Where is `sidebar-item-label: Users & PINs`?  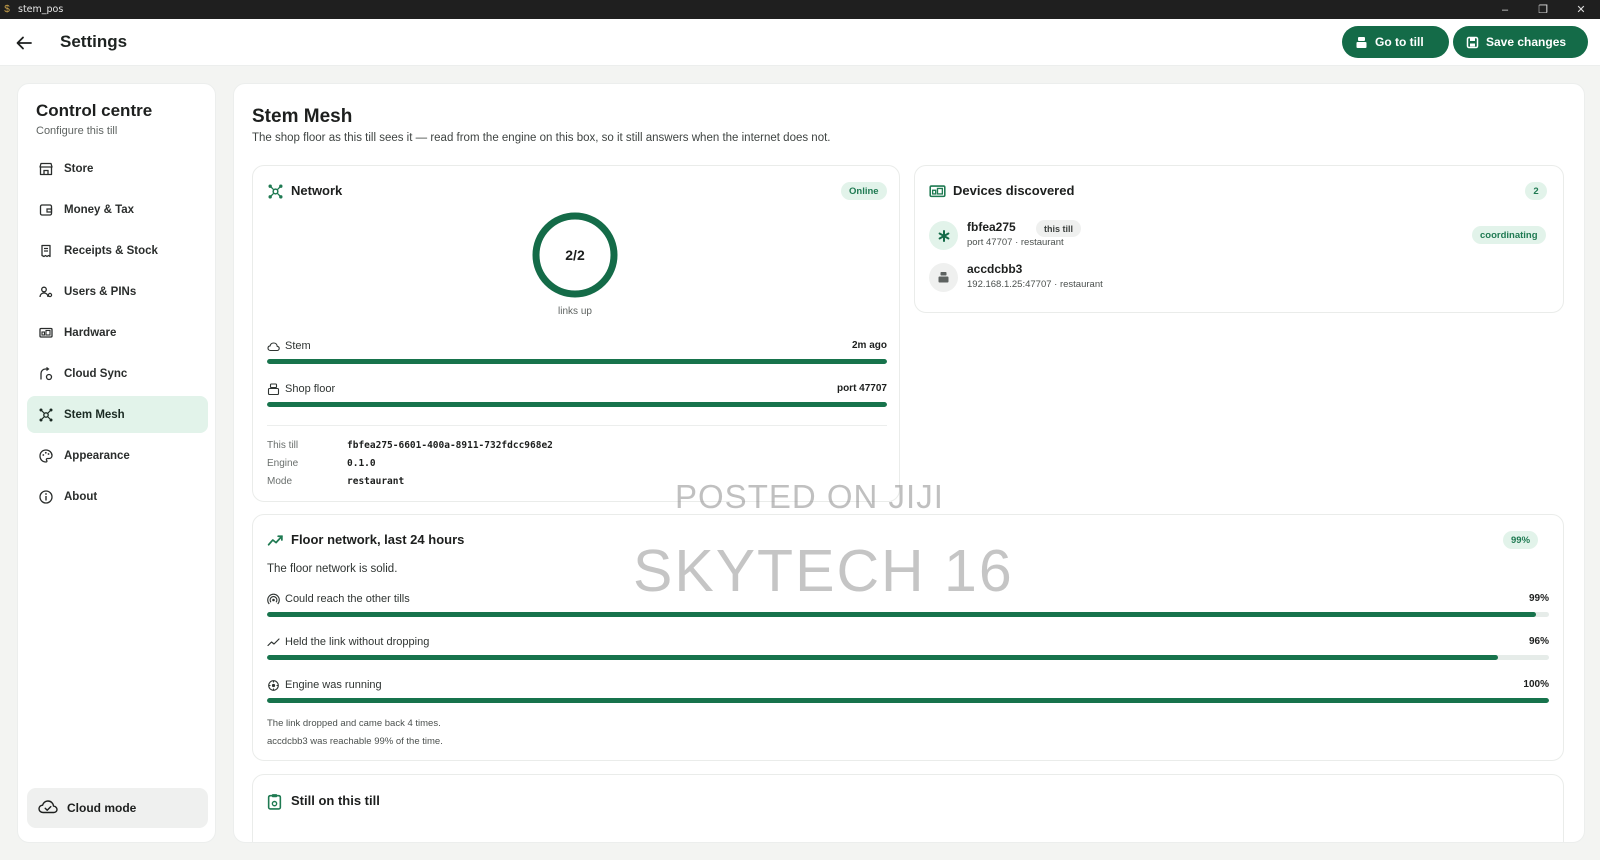 sidebar-item-label: Users & PINs is located at coordinates (100, 291).